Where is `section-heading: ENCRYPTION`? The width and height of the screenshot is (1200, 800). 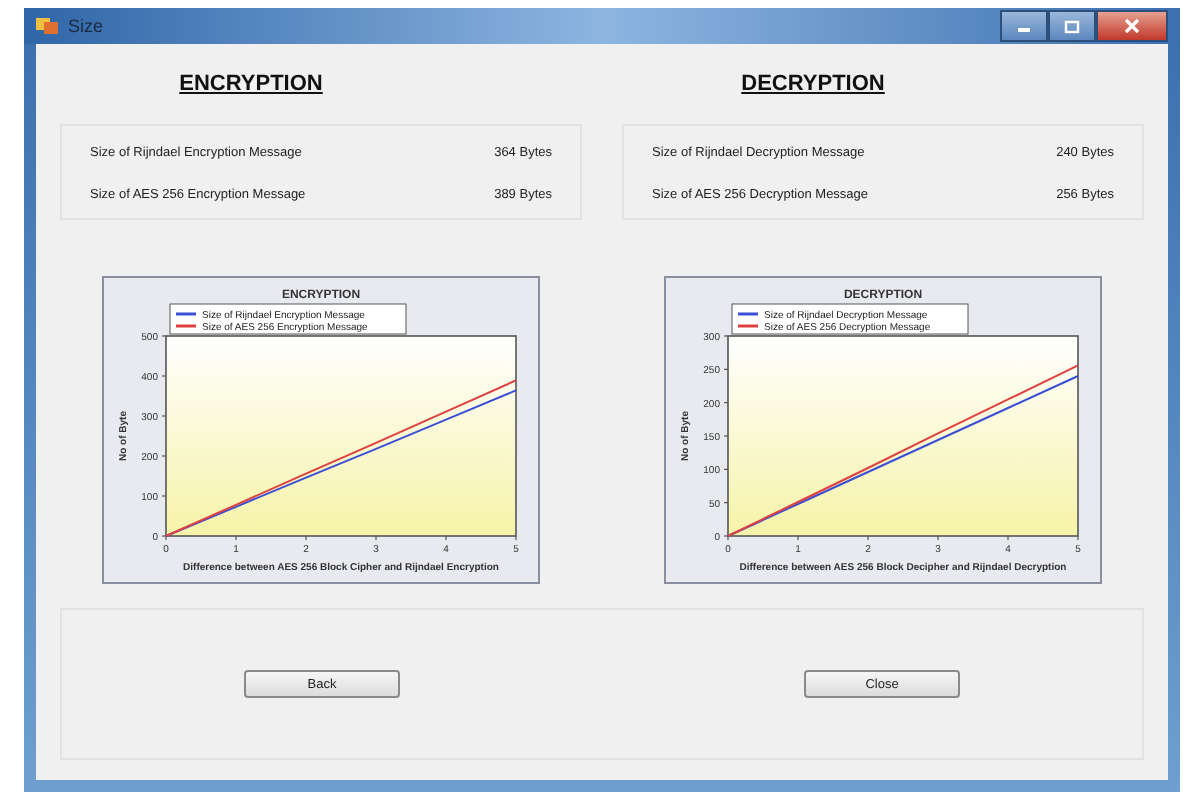 section-heading: ENCRYPTION is located at coordinates (251, 84).